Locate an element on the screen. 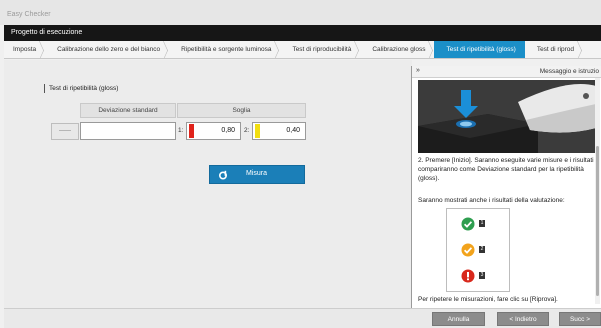  threshold-2-index: 2: is located at coordinates (247, 130).